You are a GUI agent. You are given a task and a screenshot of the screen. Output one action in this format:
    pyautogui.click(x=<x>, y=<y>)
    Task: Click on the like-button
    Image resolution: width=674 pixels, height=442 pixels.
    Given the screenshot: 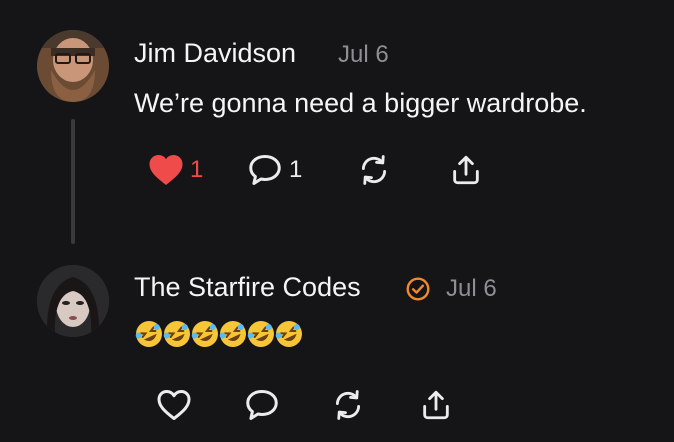 What is the action you would take?
    pyautogui.click(x=174, y=405)
    